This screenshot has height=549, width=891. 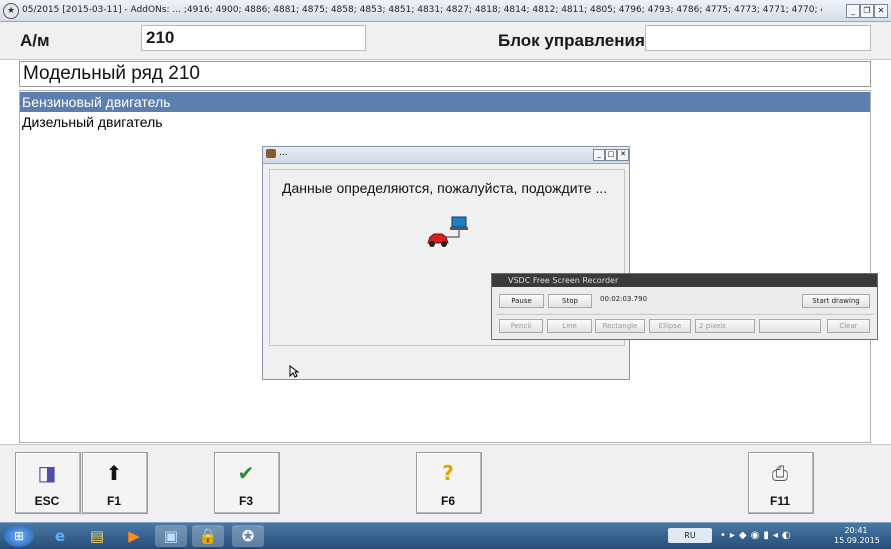 I want to click on media-player-icon: ▶, so click(x=134, y=536).